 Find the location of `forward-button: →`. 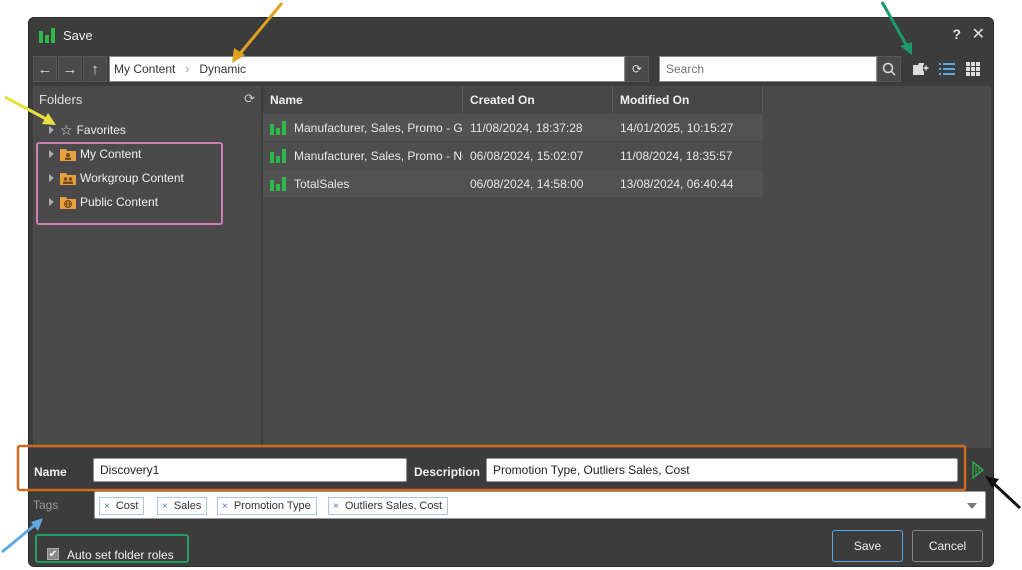

forward-button: → is located at coordinates (70, 69).